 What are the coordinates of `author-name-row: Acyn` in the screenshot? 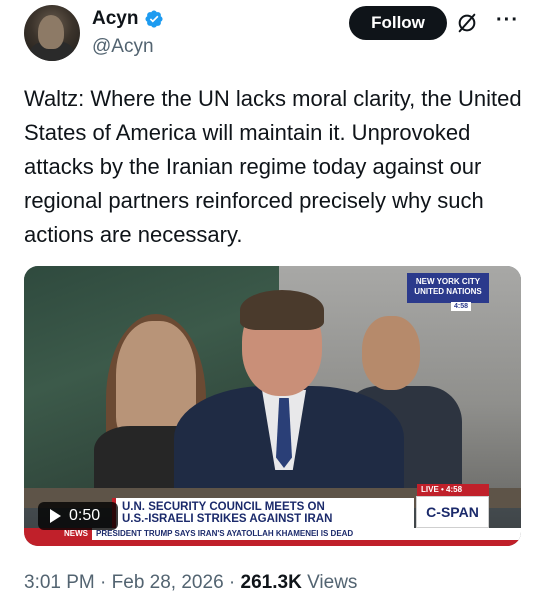 It's located at (128, 19).